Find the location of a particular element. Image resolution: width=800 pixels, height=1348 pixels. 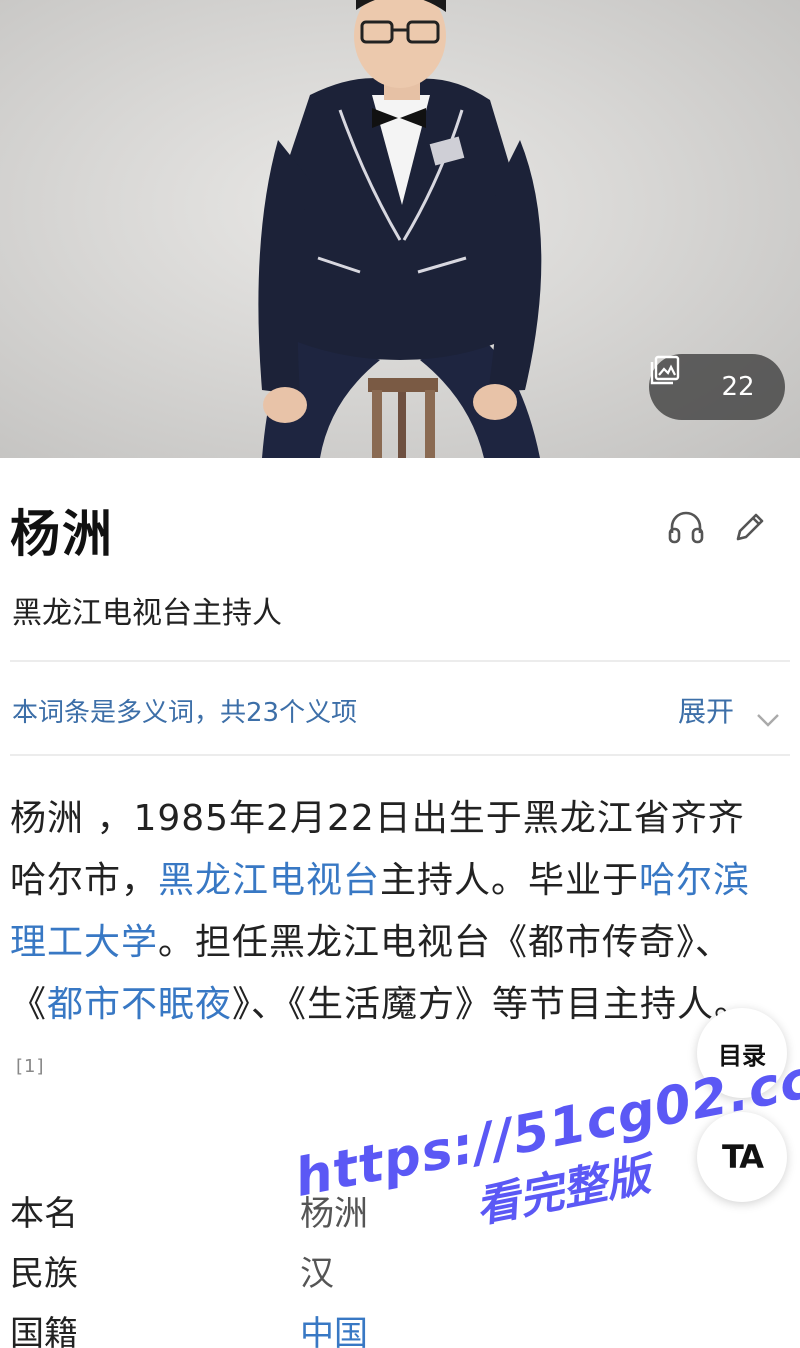

info-key: 本名 is located at coordinates (44, 1213).